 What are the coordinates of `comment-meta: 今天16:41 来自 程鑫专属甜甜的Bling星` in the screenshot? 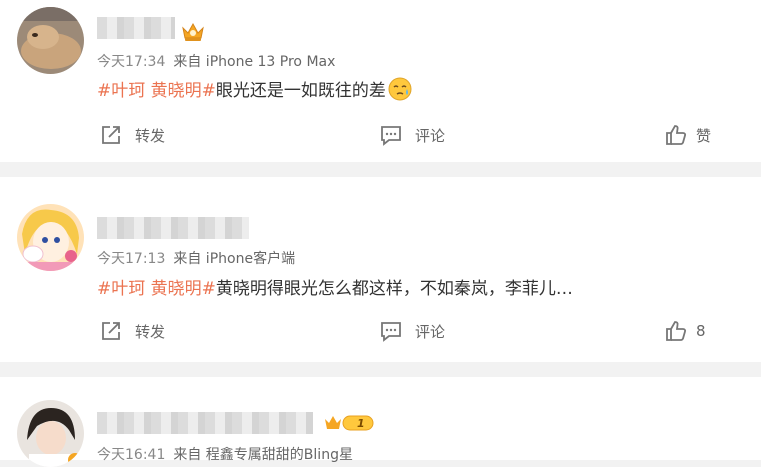 It's located at (225, 454).